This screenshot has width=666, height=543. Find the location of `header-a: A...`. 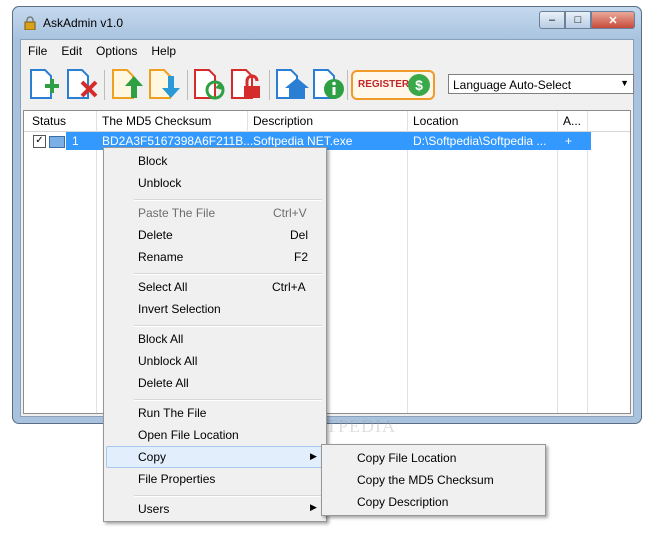

header-a: A... is located at coordinates (572, 121).